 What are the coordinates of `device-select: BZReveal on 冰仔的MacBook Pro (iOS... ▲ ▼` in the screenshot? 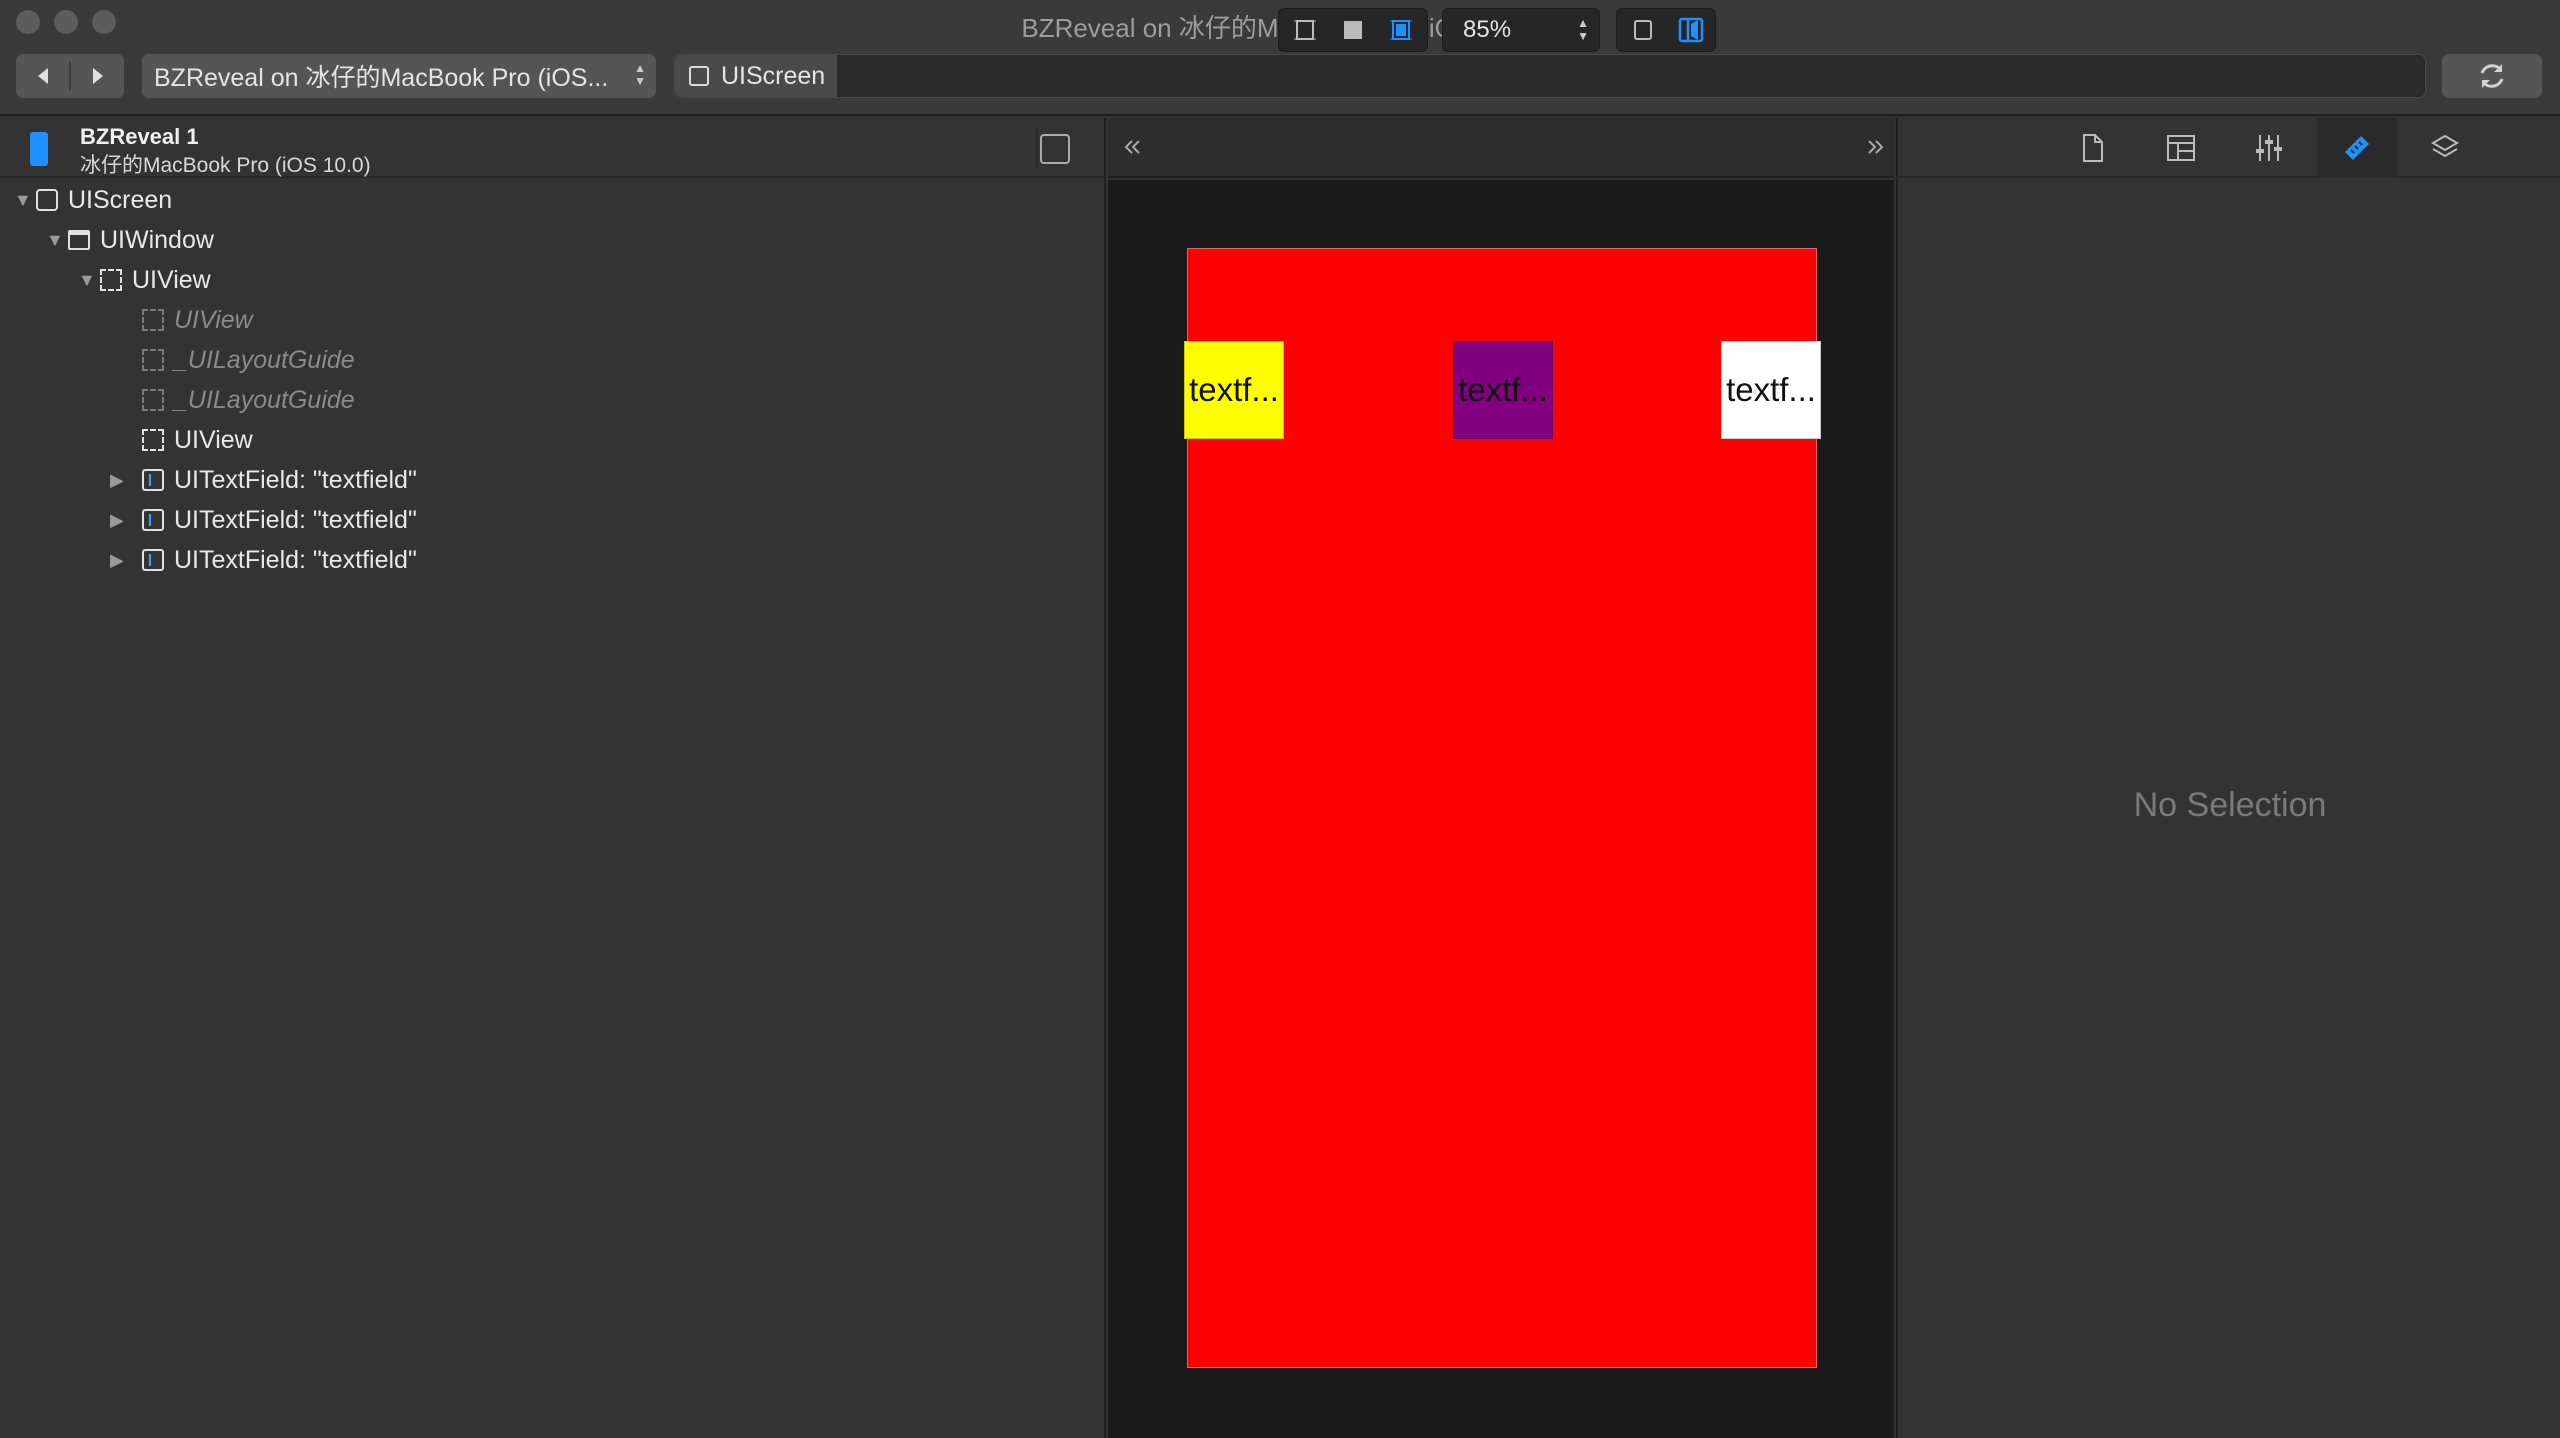 It's located at (399, 76).